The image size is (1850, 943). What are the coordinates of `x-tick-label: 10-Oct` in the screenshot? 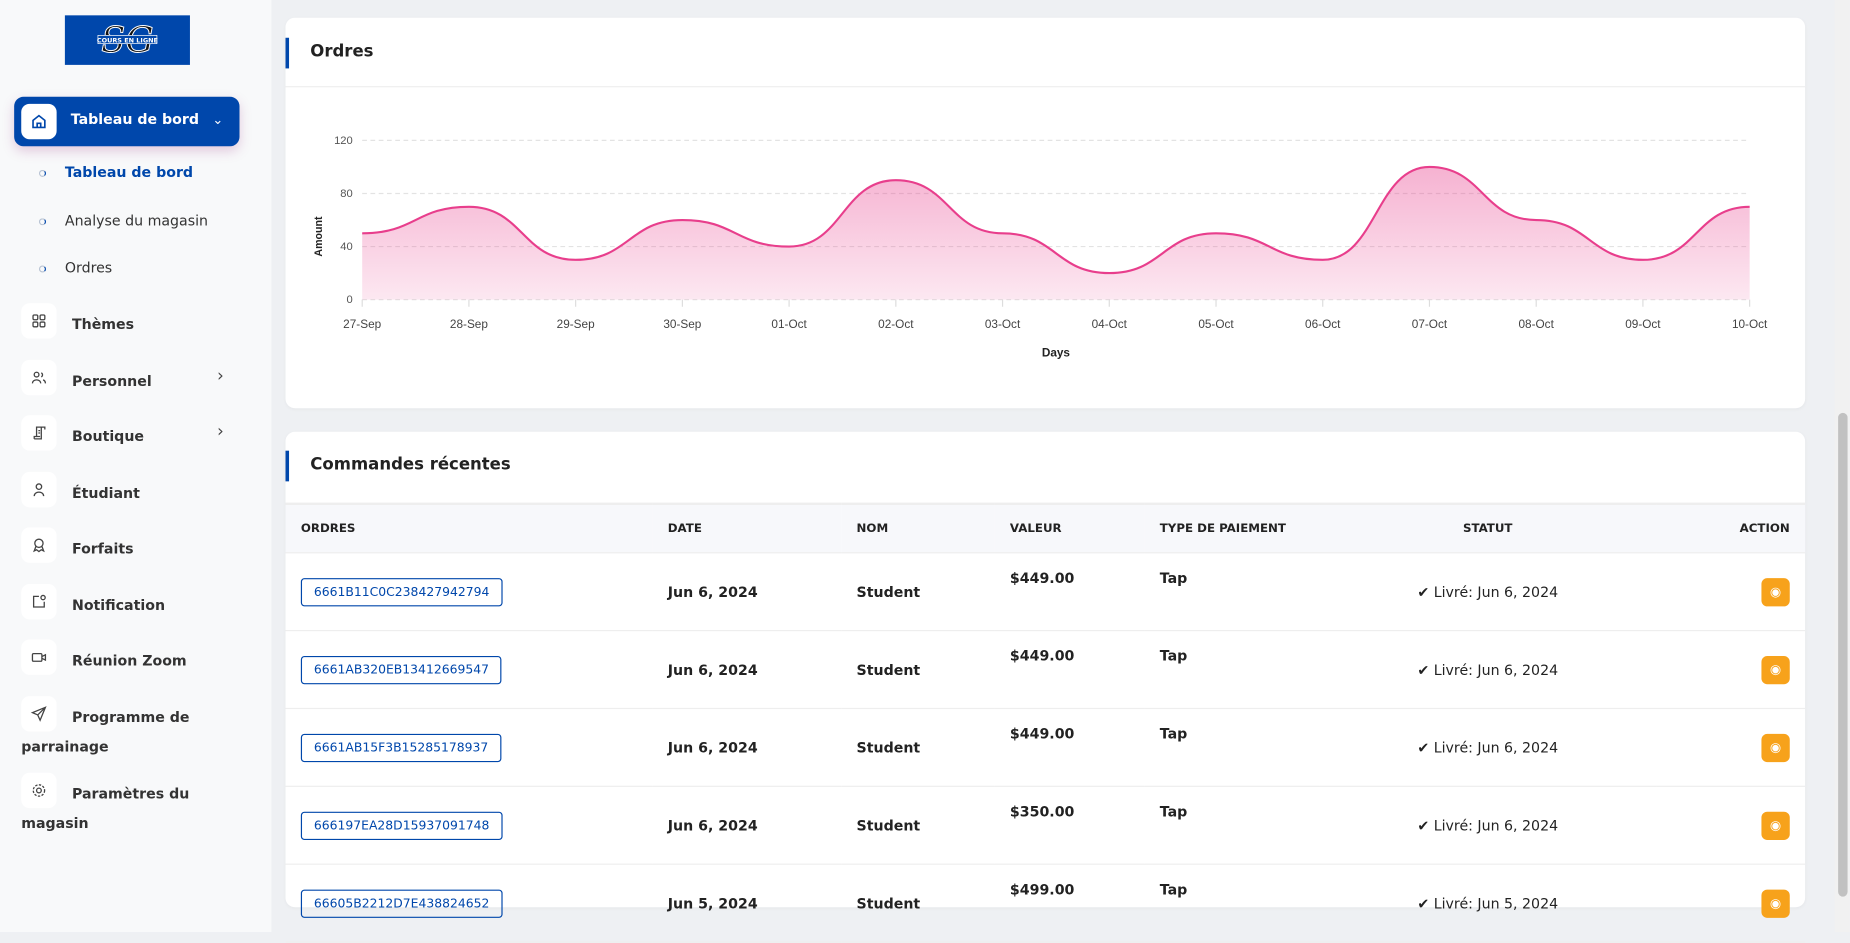 It's located at (1750, 324).